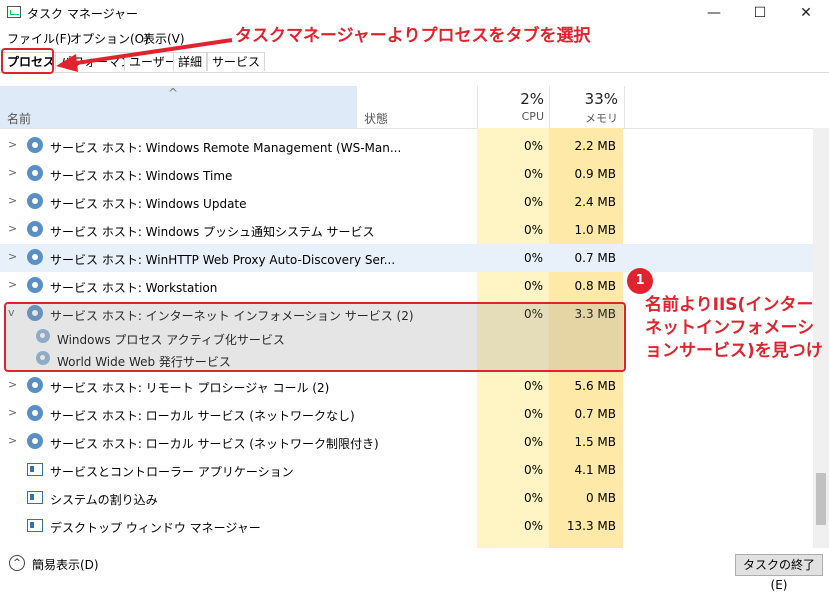  Describe the element at coordinates (413, 36) in the screenshot. I see `annotation-select-tab: タスクマネージャーよりプロセスをタブを選択` at that location.